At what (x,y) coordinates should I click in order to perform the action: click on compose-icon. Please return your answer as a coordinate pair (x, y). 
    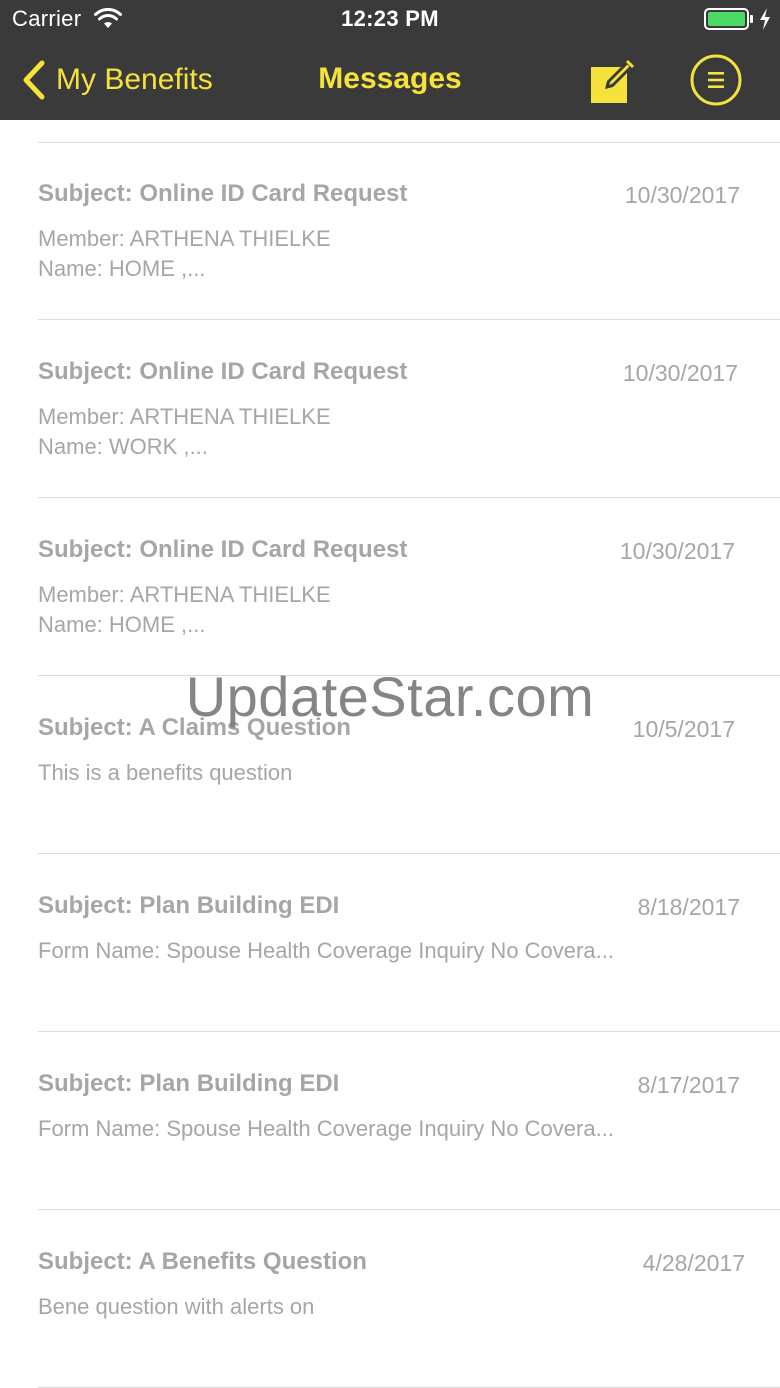
    Looking at the image, I should click on (613, 81).